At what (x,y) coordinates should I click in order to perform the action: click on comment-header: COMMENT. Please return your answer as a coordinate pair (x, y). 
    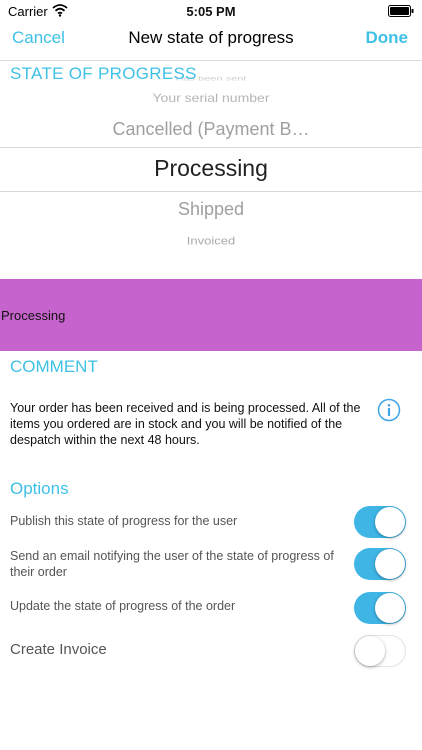
    Looking at the image, I should click on (54, 366).